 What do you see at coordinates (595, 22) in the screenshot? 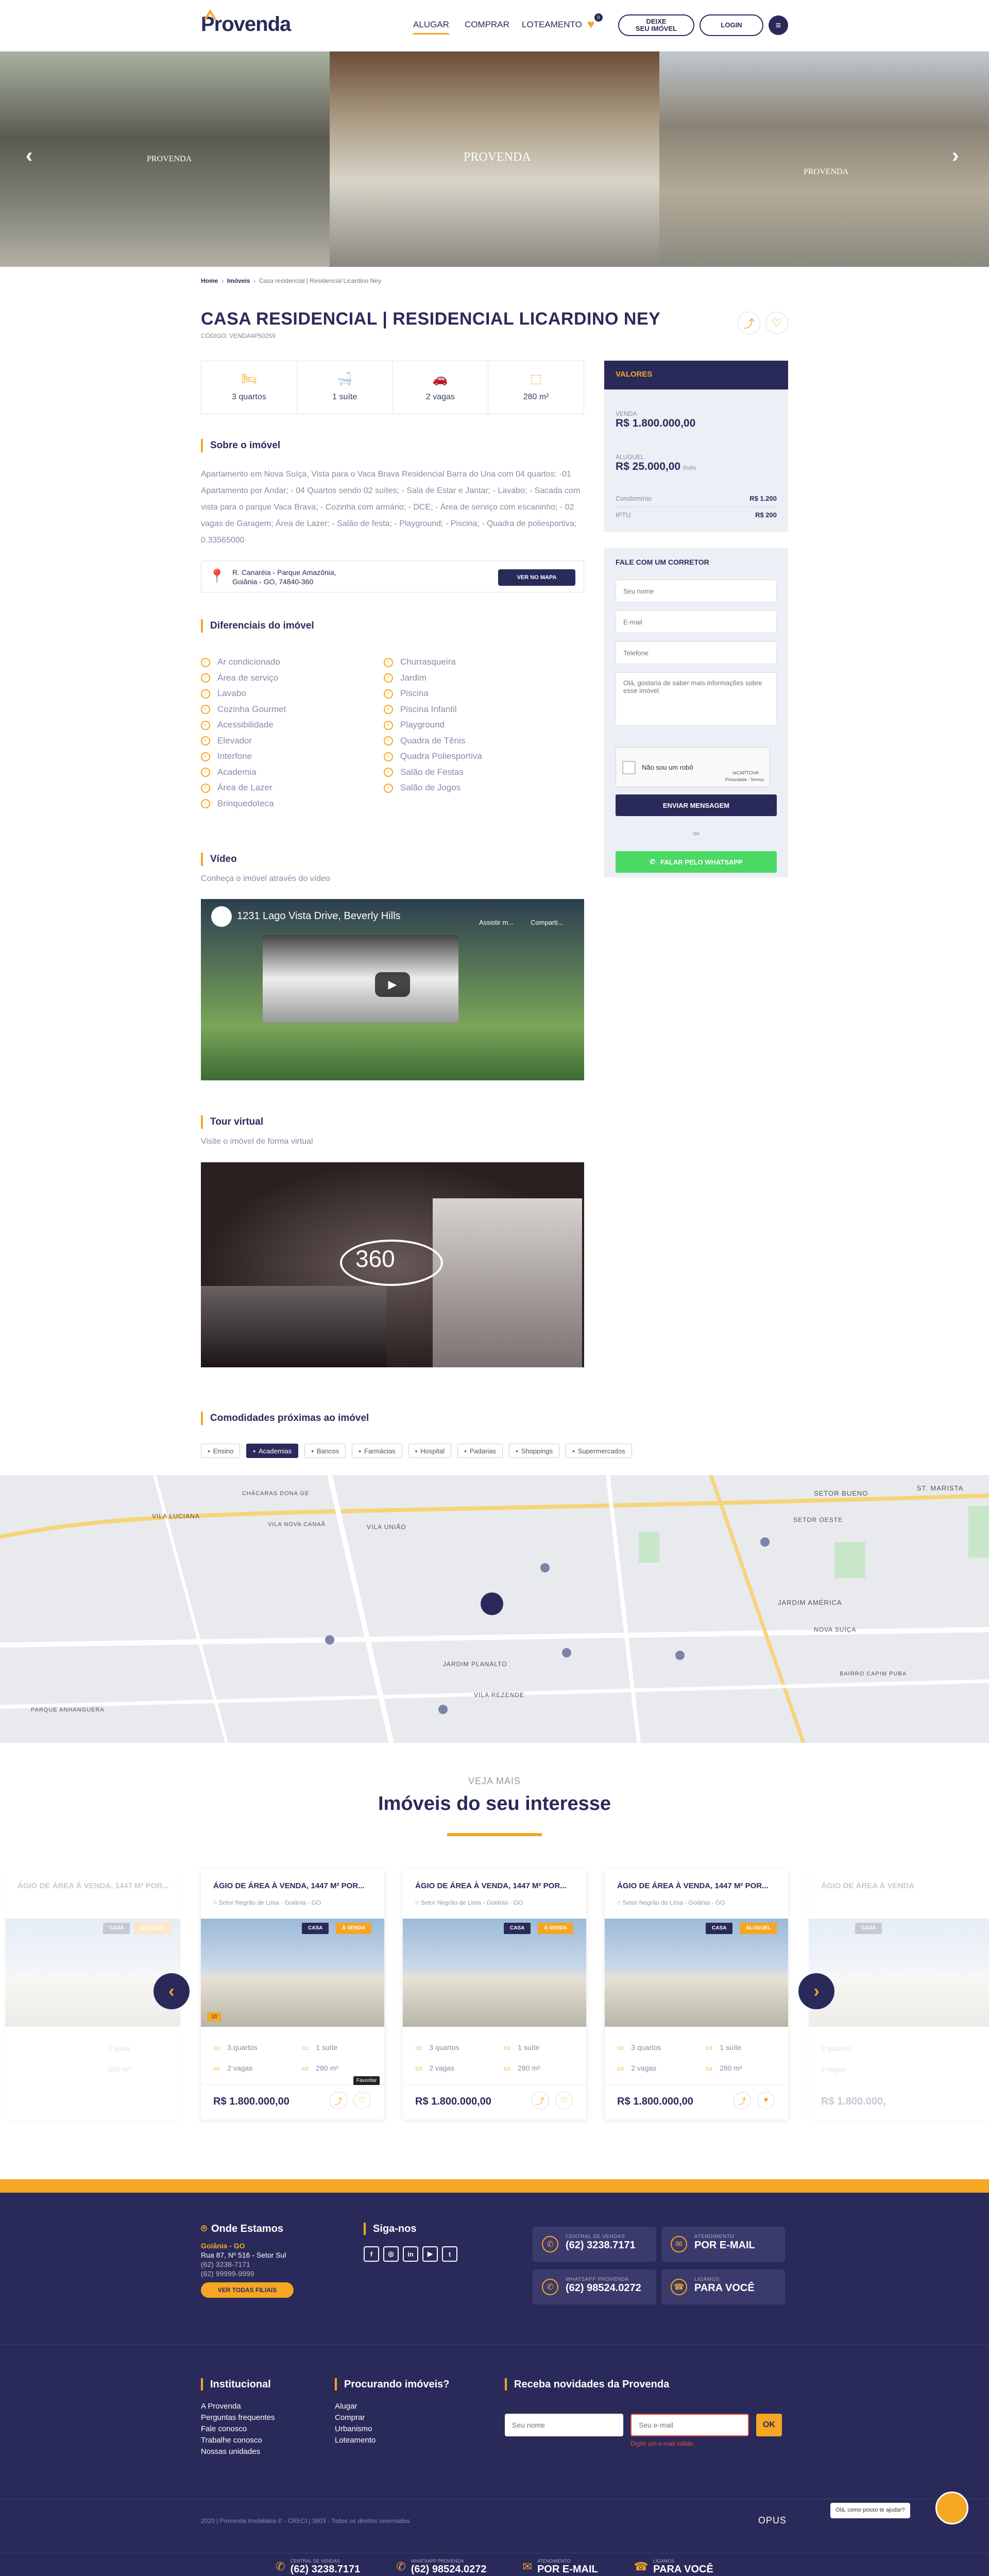
I see `favorites-icon: ♥ 0` at bounding box center [595, 22].